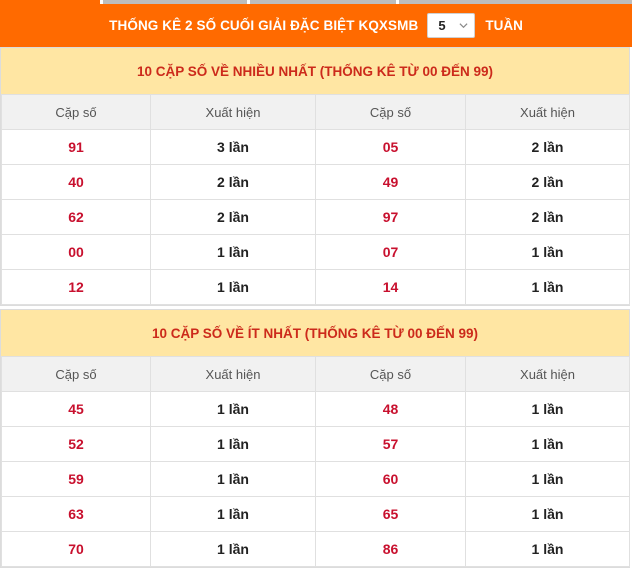 This screenshot has width=632, height=570. What do you see at coordinates (463, 26) in the screenshot?
I see `chevron-down-icon` at bounding box center [463, 26].